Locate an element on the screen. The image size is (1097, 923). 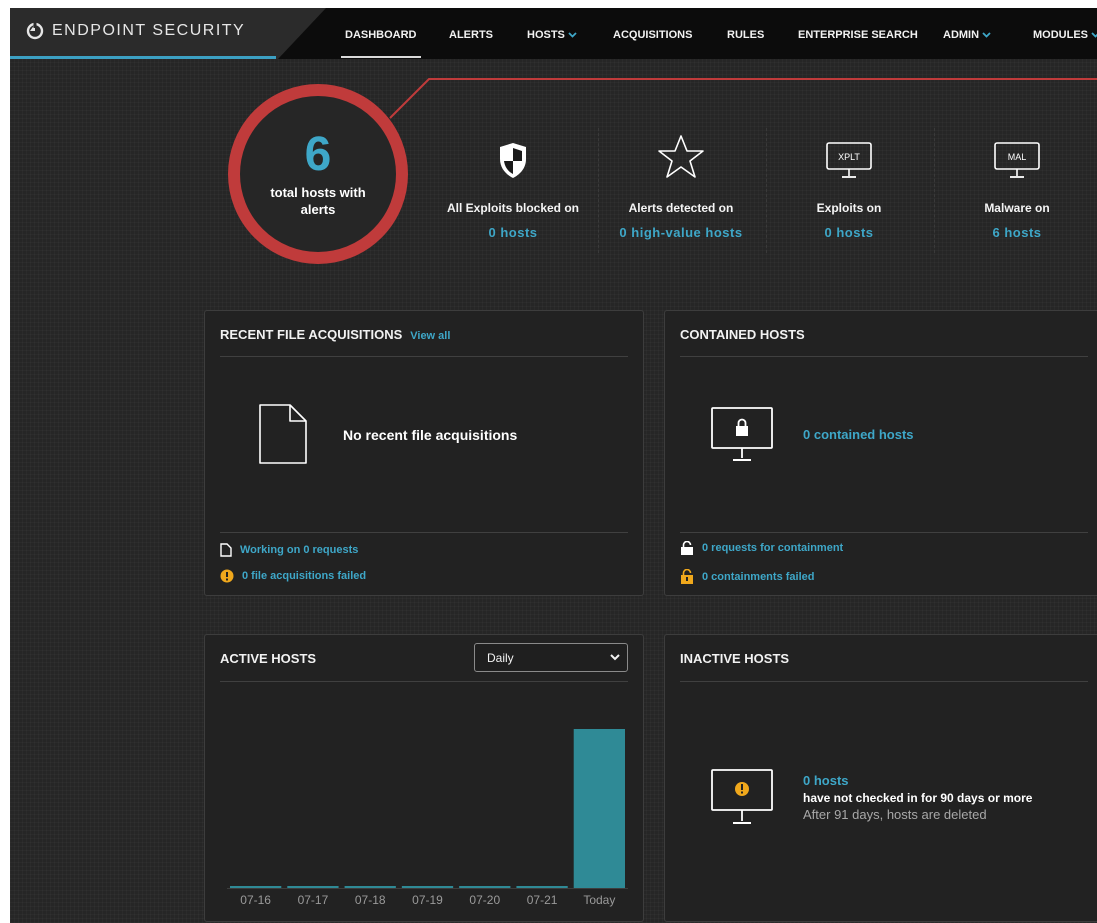
inactive-note: After 91 days, hosts are deleted is located at coordinates (895, 814).